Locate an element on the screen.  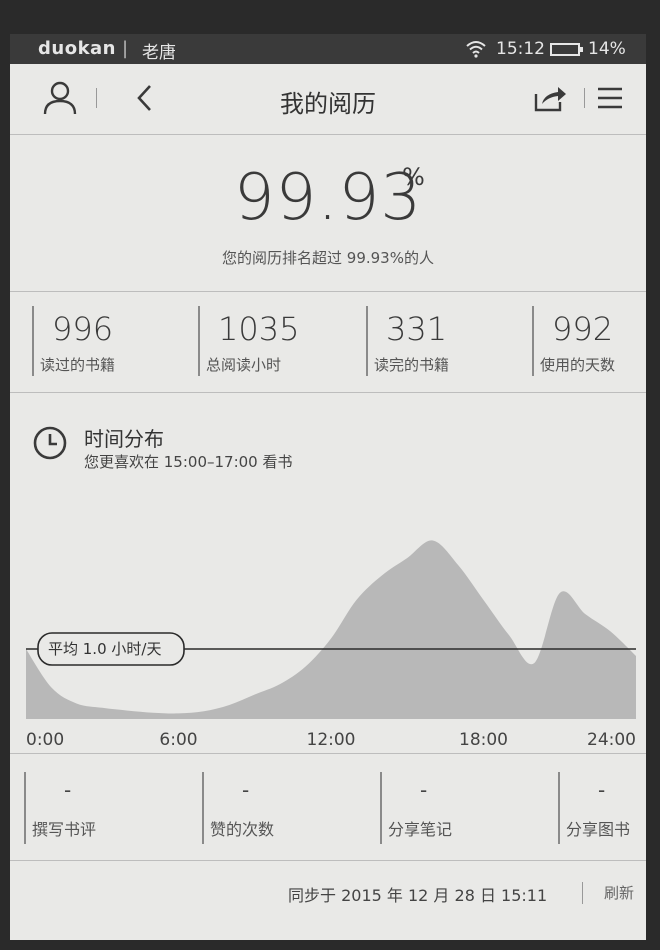
distribution-subtitle: 您更喜欢在 15:00–17:00 看书 is located at coordinates (188, 462).